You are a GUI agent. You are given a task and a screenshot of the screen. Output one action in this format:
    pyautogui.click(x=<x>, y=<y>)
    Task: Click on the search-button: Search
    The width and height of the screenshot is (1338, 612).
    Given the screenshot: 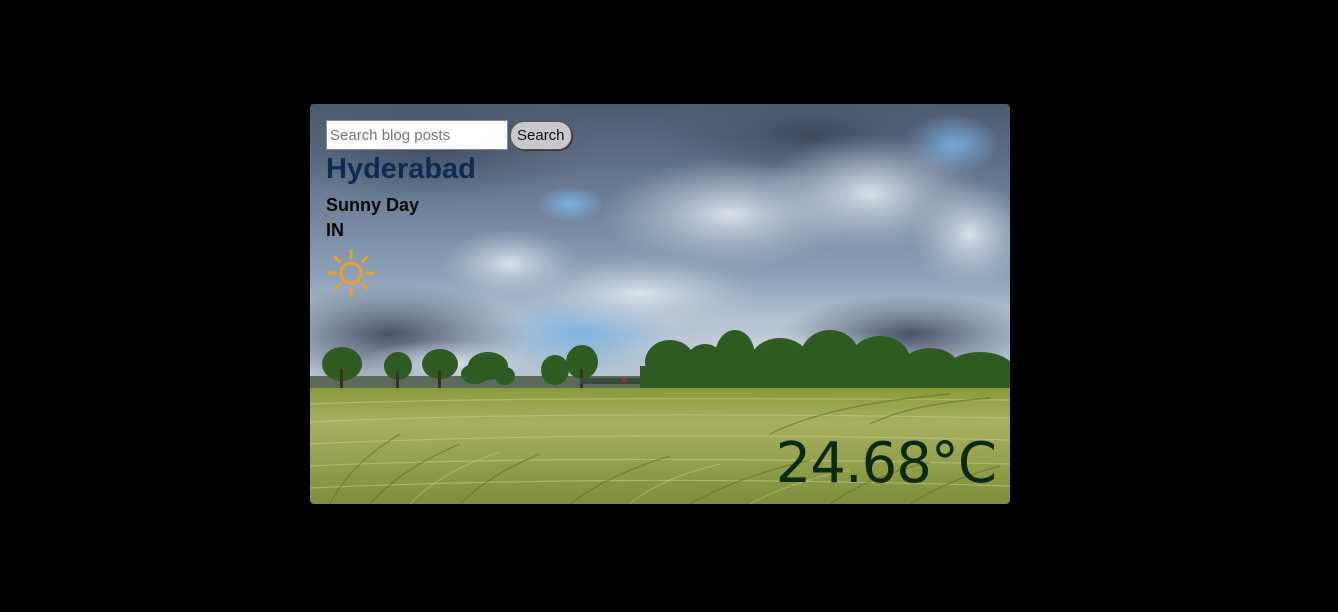 What is the action you would take?
    pyautogui.click(x=541, y=135)
    